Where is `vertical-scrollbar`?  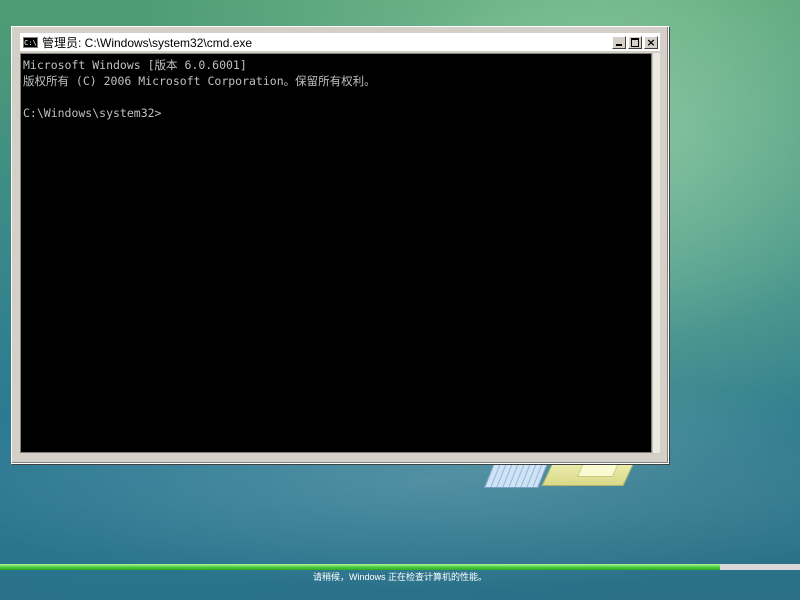 vertical-scrollbar is located at coordinates (656, 253).